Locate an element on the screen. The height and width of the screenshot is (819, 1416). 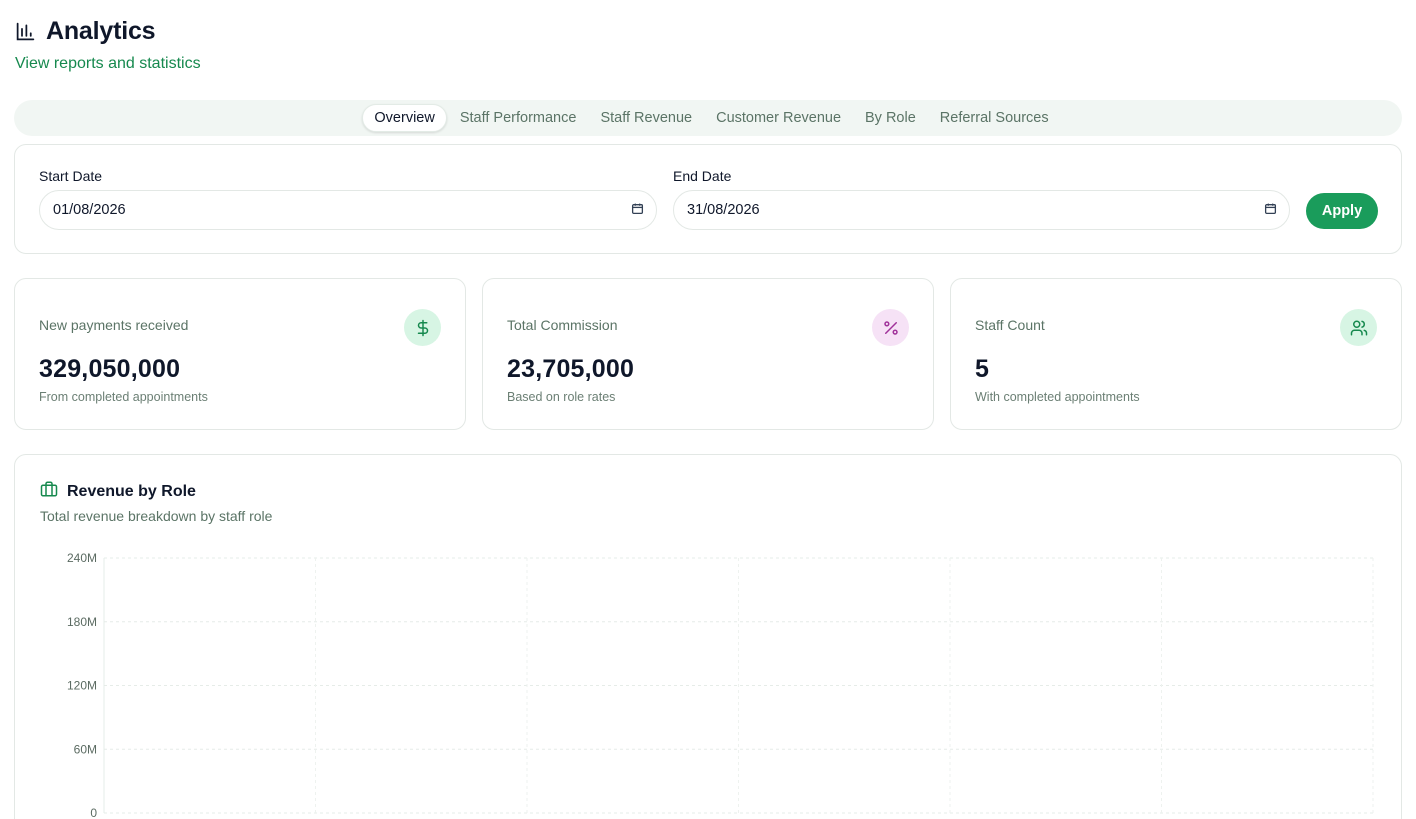
stat-label: New payments received is located at coordinates (114, 325).